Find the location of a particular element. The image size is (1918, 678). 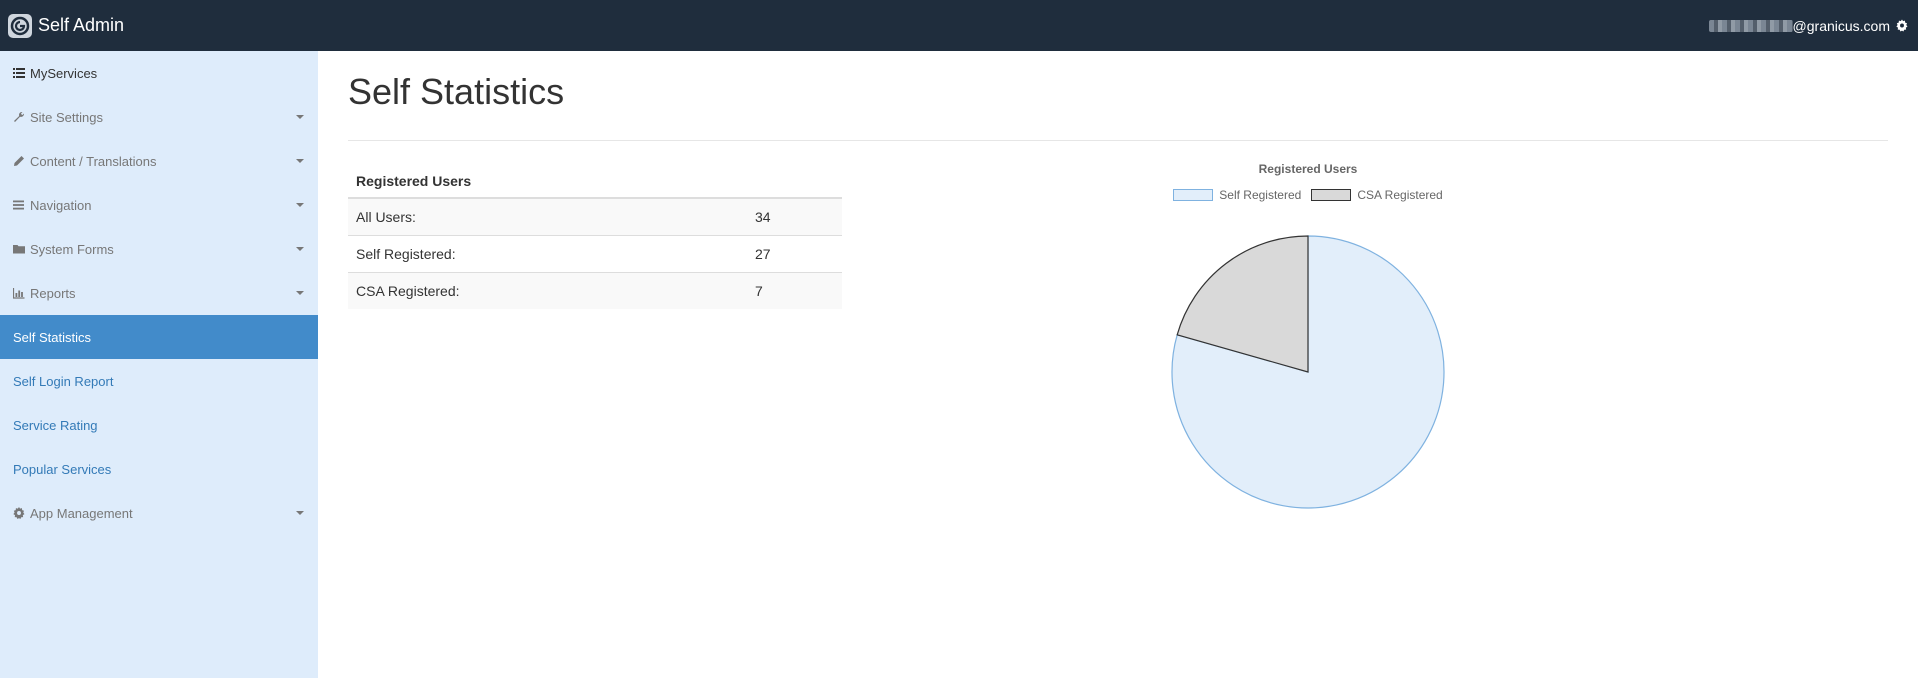

sidebar-item-label: Popular Services is located at coordinates (62, 469).